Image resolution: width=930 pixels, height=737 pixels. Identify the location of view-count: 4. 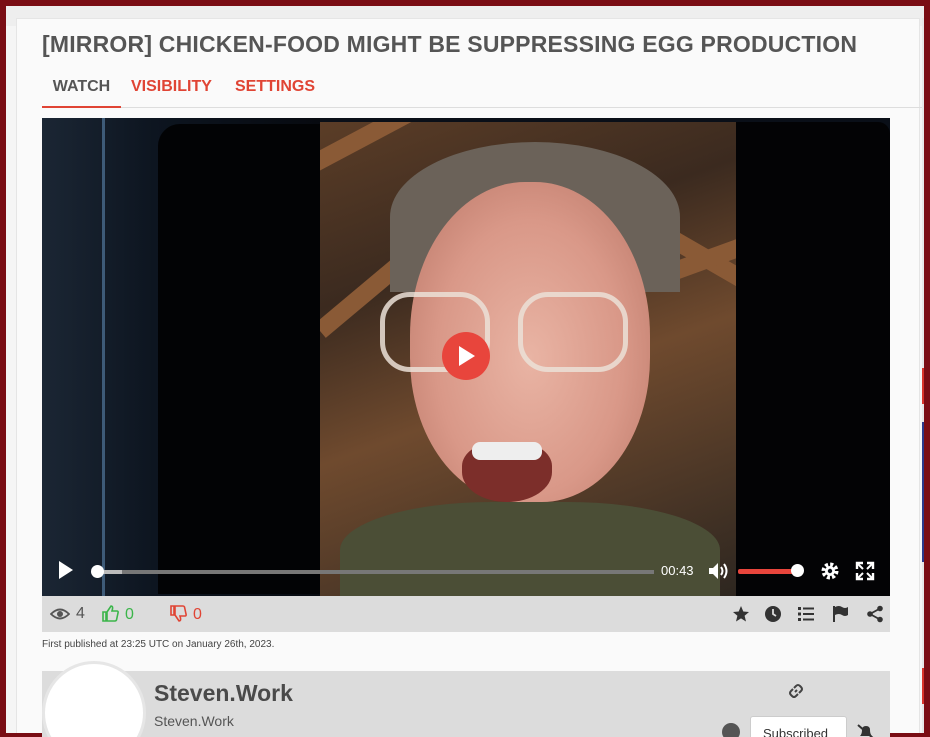
(67, 614).